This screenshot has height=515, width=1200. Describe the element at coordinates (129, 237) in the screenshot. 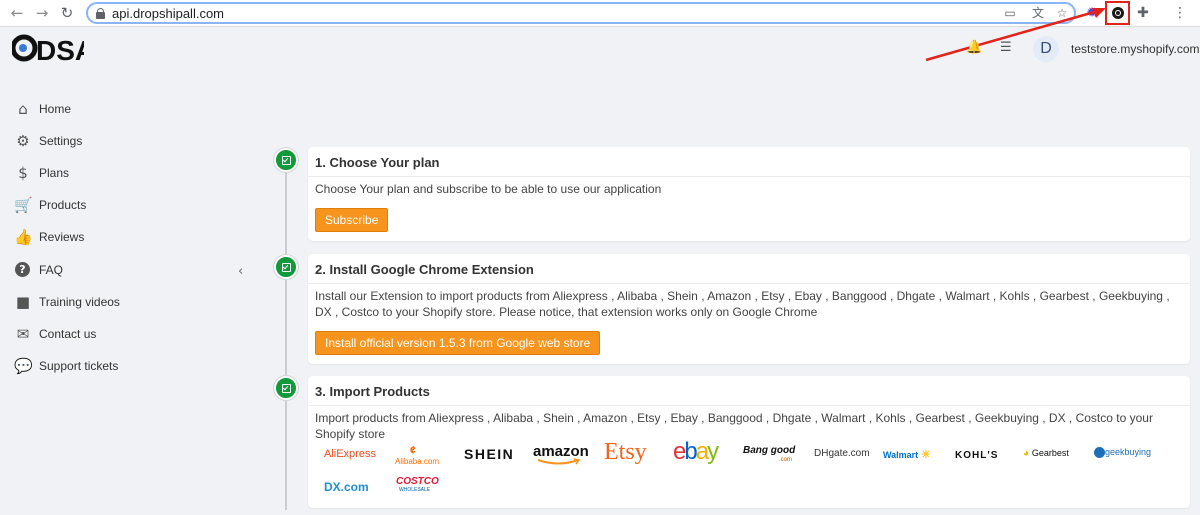

I see `sidebar-item-reviews: 👍 Reviews` at that location.